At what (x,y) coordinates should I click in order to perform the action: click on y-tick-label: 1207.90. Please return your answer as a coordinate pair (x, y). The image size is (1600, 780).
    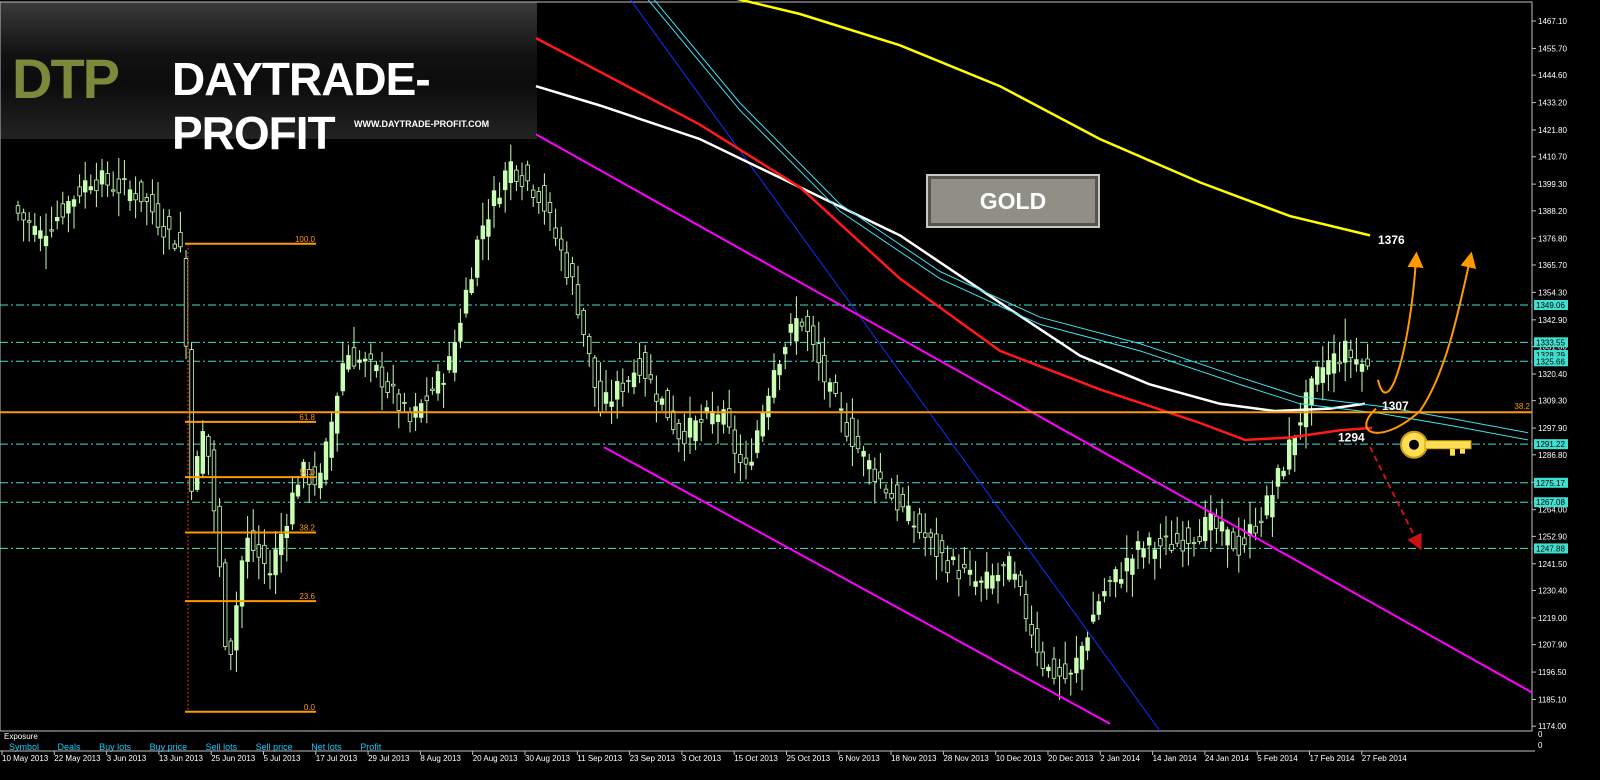
    Looking at the image, I should click on (1552, 645).